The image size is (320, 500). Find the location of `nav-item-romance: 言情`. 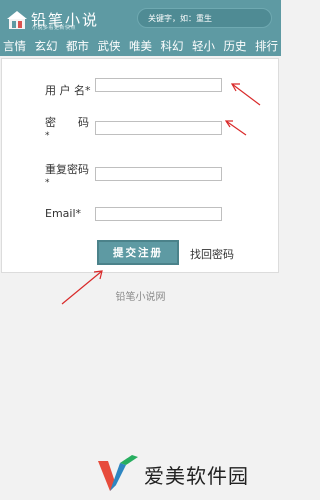

nav-item-romance: 言情 is located at coordinates (14, 46).